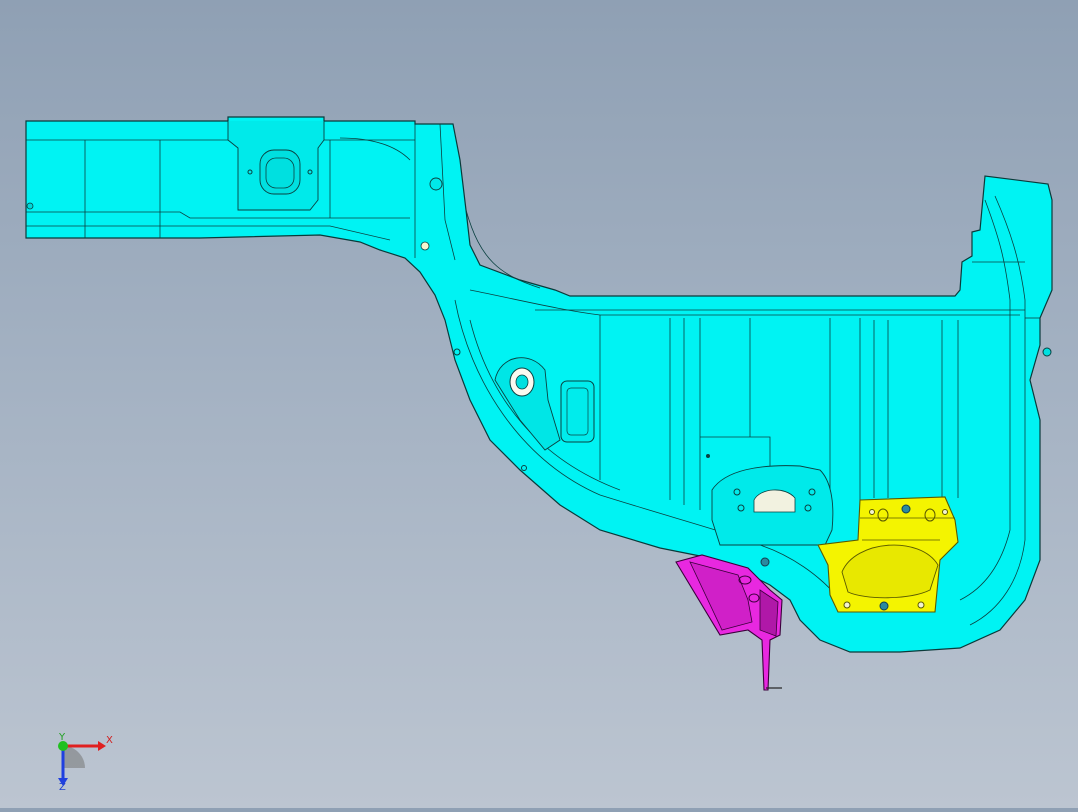 This screenshot has height=812, width=1078. Describe the element at coordinates (62, 786) in the screenshot. I see `z-axis-label: Z` at that location.